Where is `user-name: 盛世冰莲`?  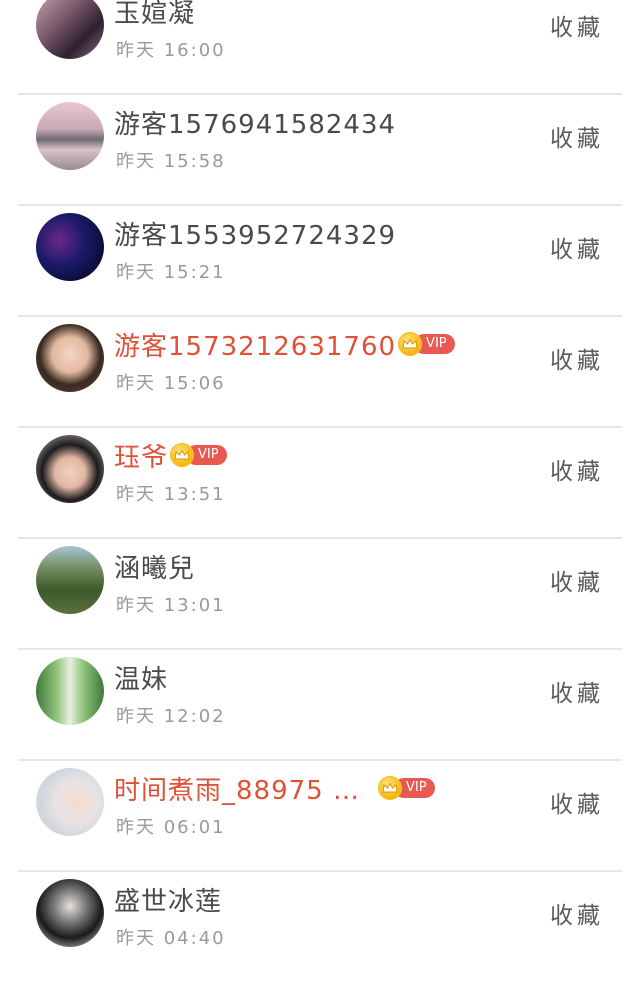 user-name: 盛世冰莲 is located at coordinates (168, 901).